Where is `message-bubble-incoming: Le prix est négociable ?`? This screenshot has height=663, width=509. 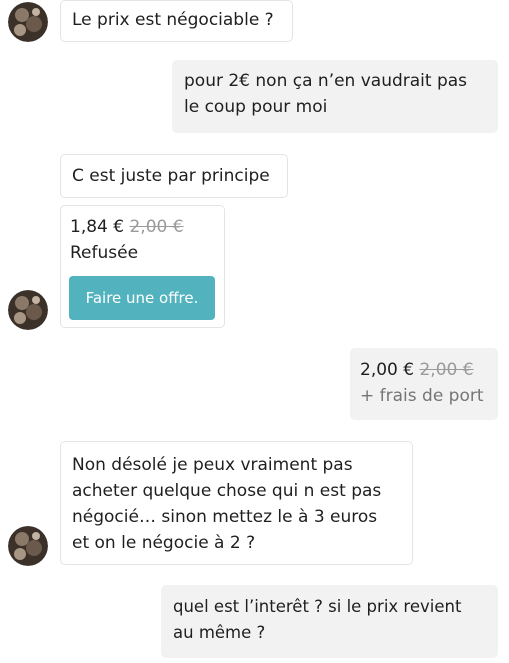 message-bubble-incoming: Le prix est négociable ? is located at coordinates (176, 21).